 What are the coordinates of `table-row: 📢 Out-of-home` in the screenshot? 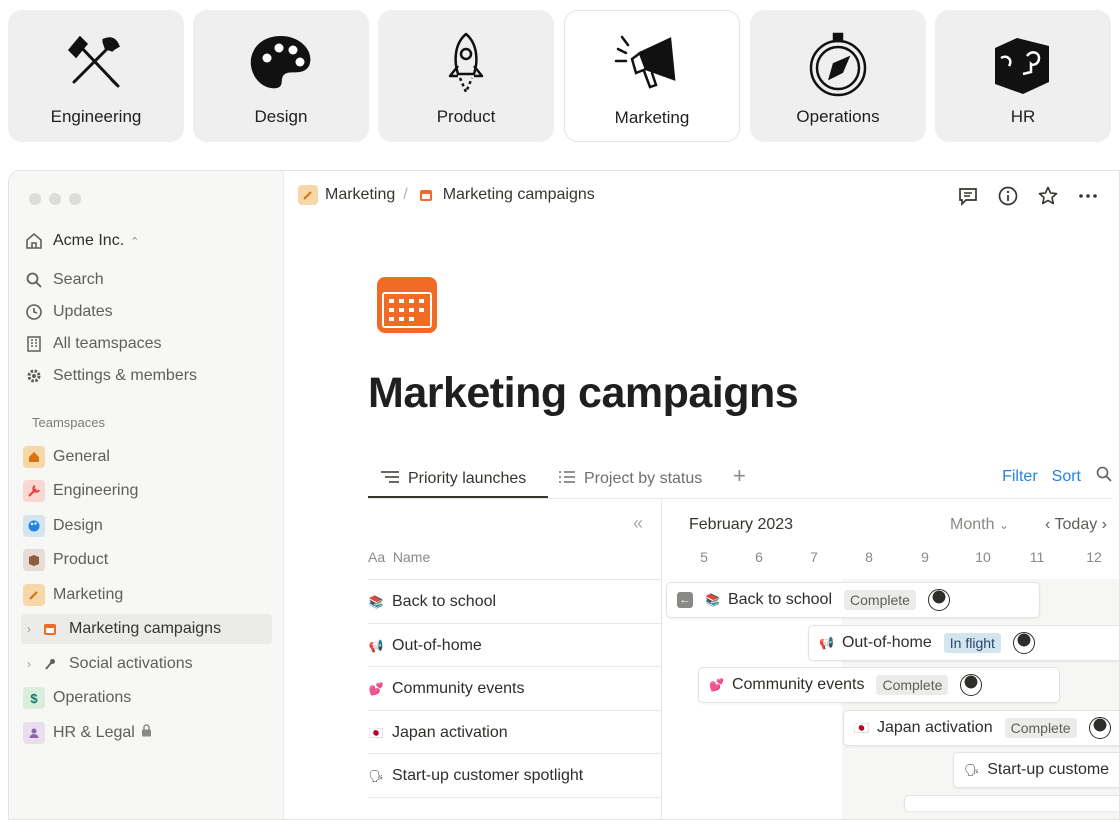 It's located at (514, 645).